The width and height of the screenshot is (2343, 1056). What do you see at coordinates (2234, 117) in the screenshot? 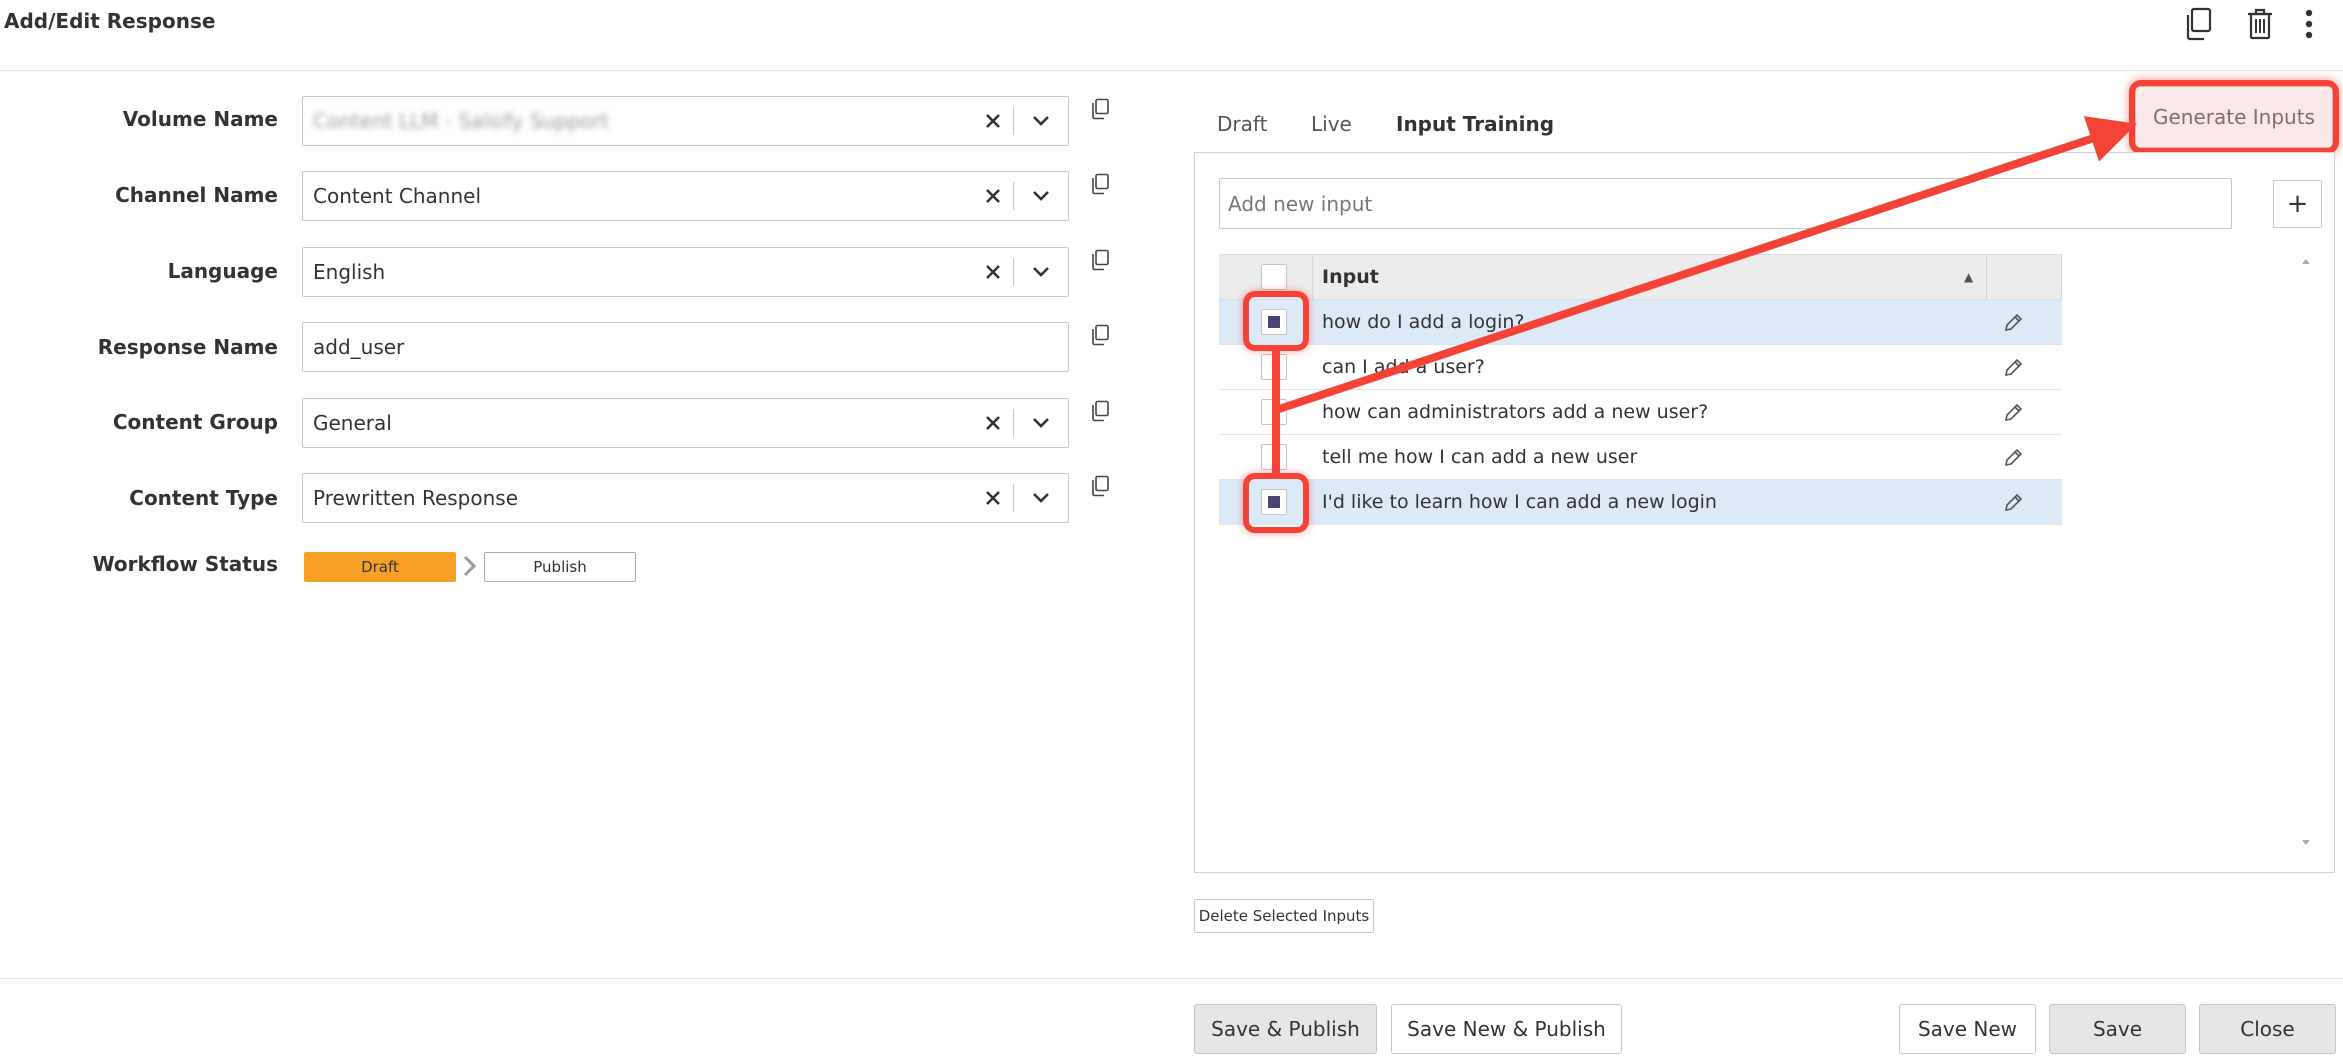
I see `generate-inputs-button: Generate Inputs` at bounding box center [2234, 117].